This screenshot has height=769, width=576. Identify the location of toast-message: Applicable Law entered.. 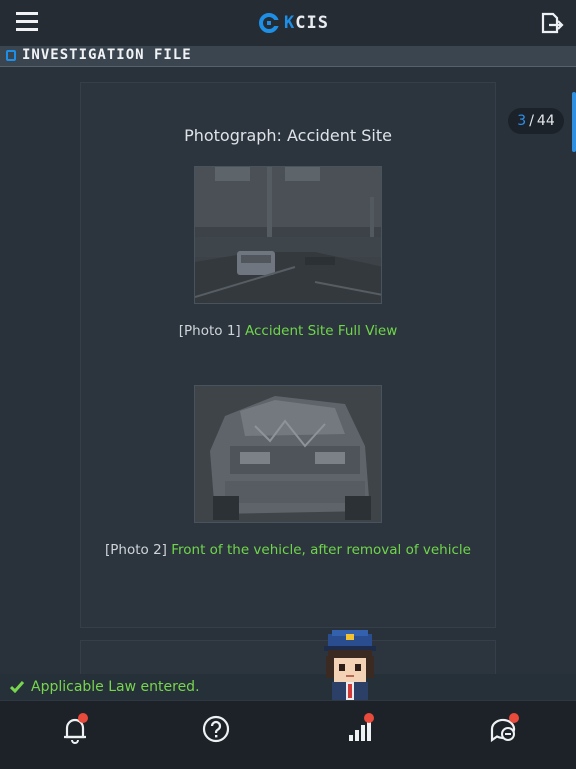
(115, 687).